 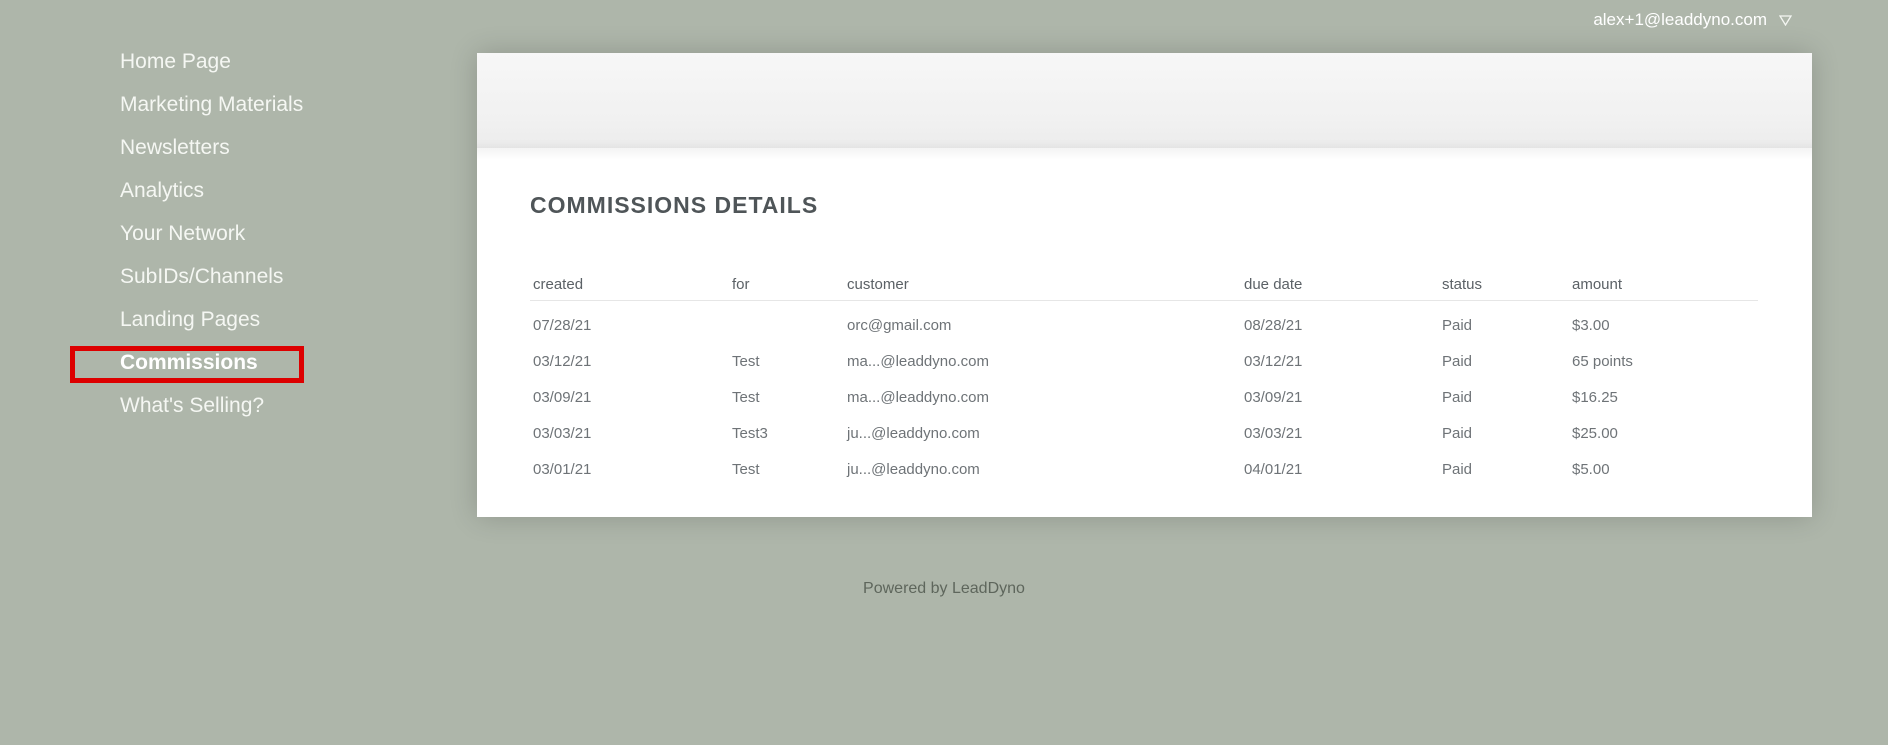 What do you see at coordinates (562, 433) in the screenshot?
I see `cell-created: 03/03/21` at bounding box center [562, 433].